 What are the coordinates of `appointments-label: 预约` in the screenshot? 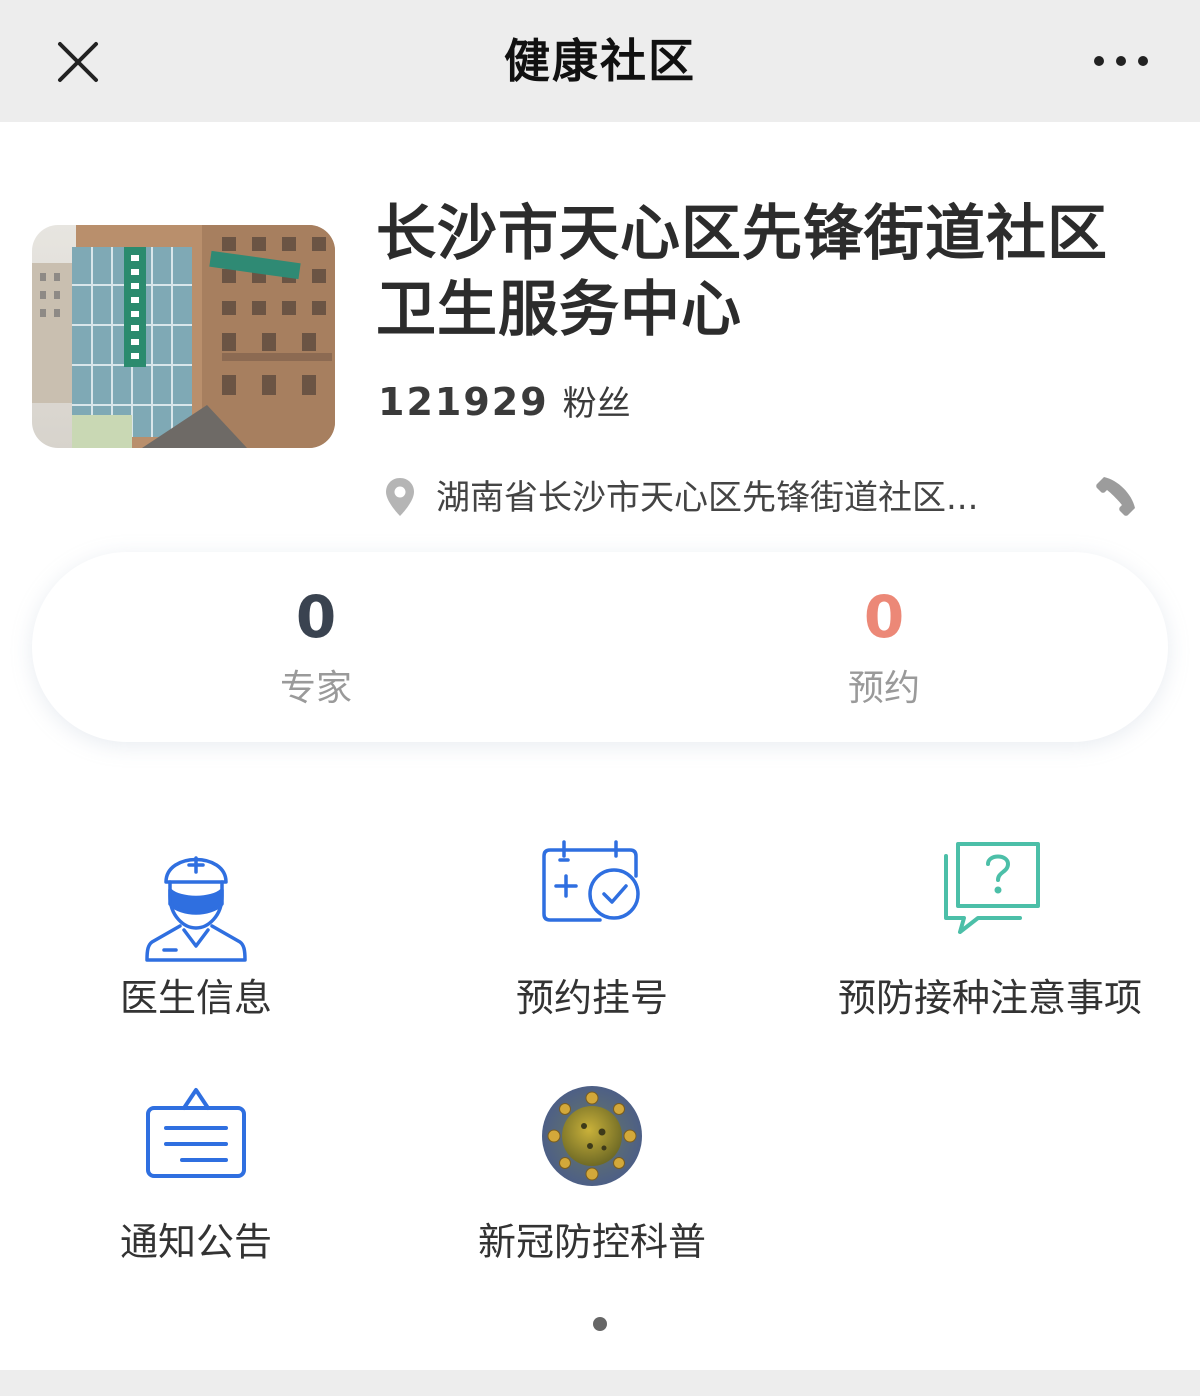 It's located at (883, 688).